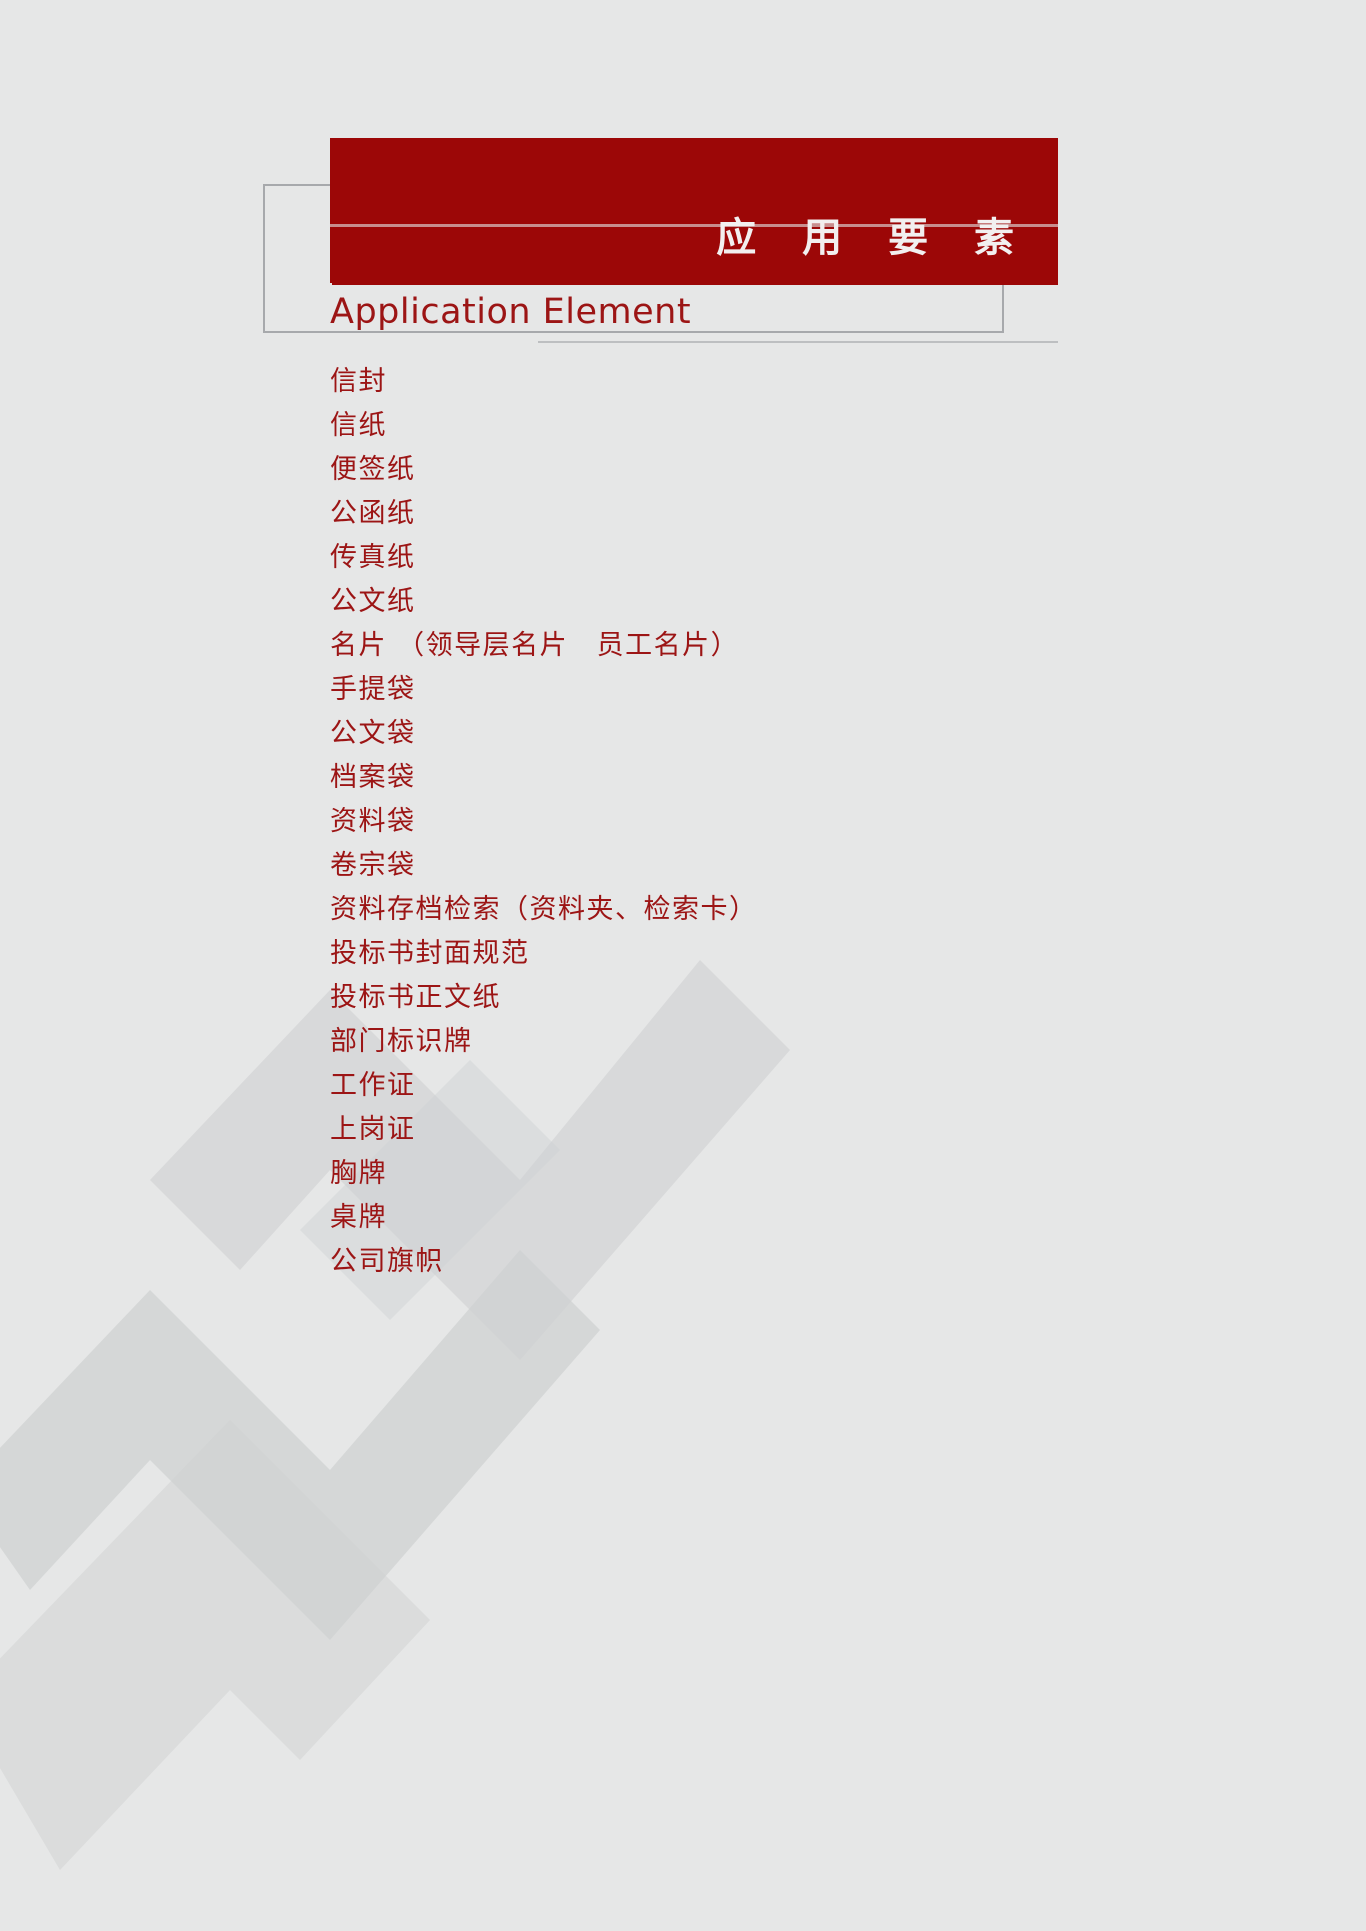 The image size is (1366, 1931). I want to click on page-title-chinese: 应 用 要 素, so click(873, 237).